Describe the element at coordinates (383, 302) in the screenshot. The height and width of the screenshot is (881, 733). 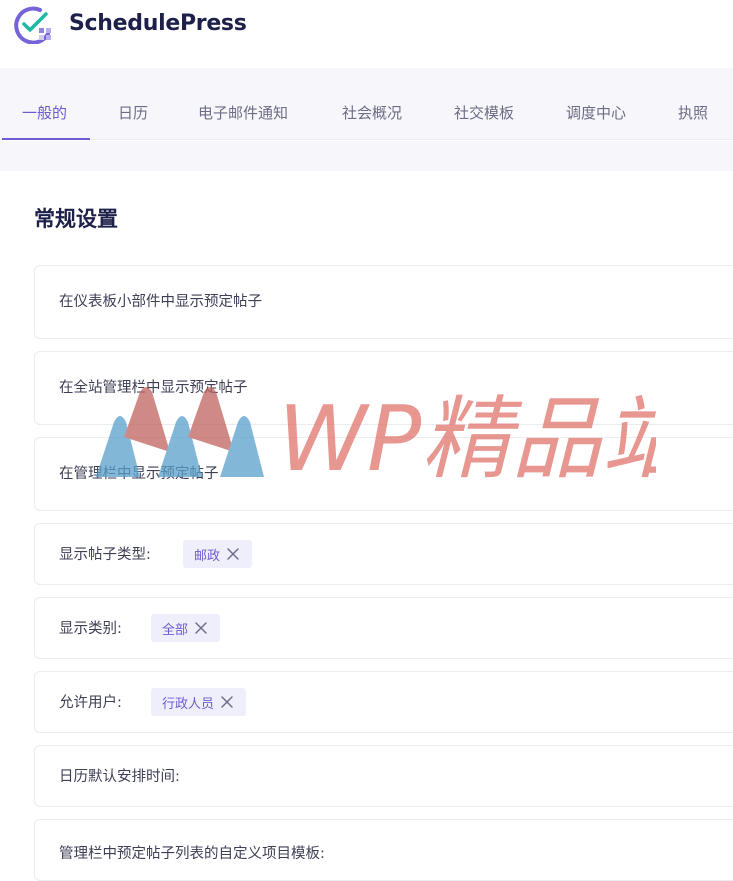
I see `setting-row-dashboard-widget: 在仪表板小部件中显示预定帖子` at that location.